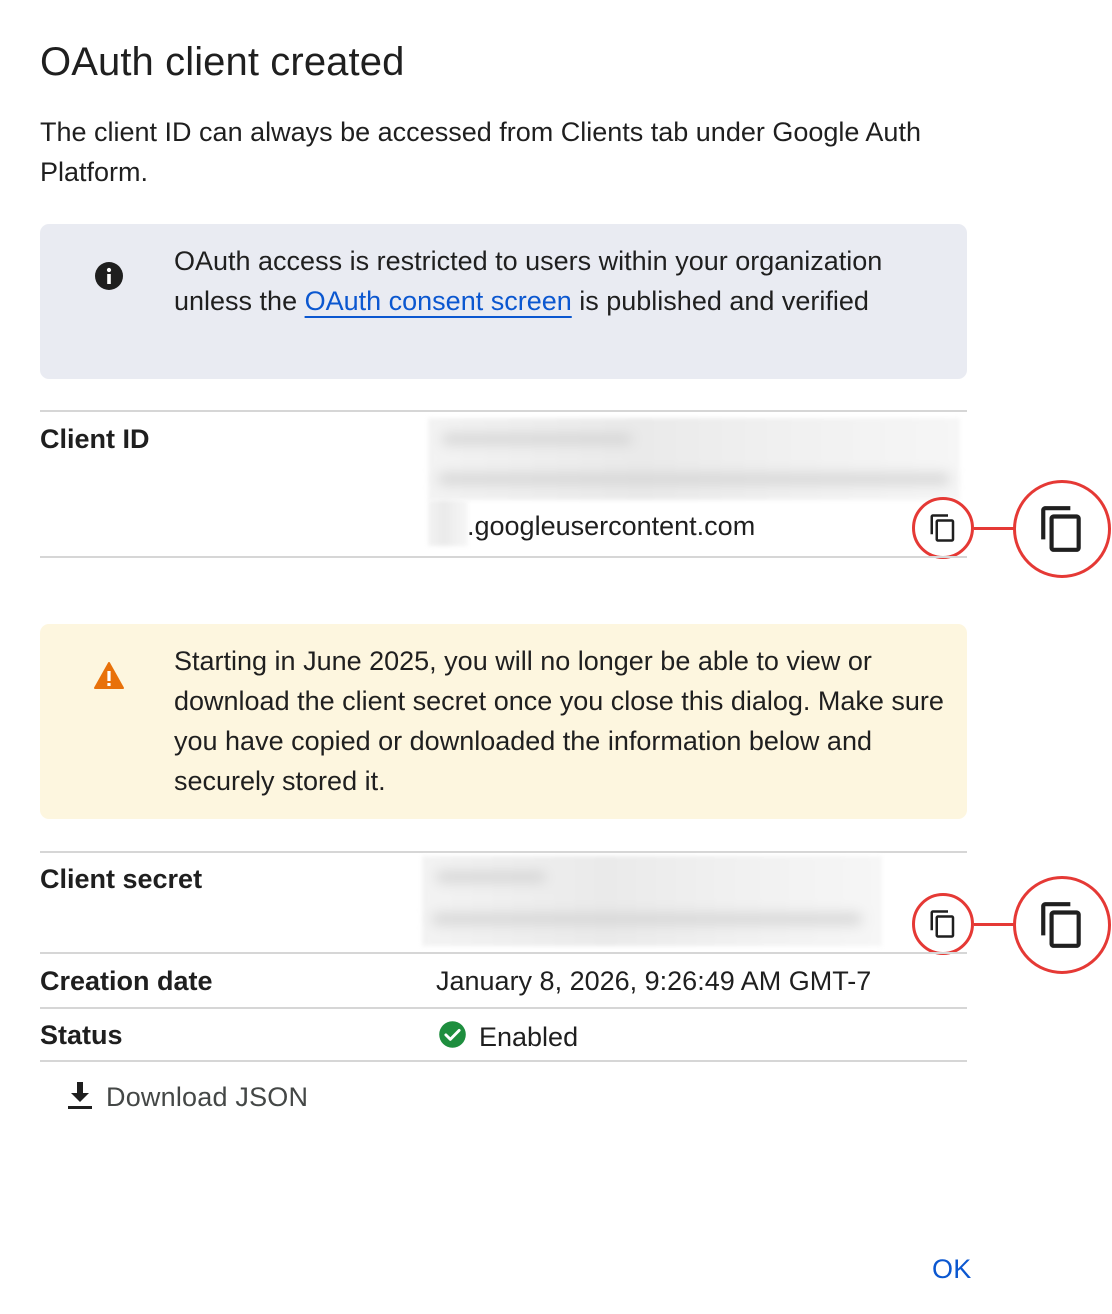 This screenshot has width=1112, height=1314. What do you see at coordinates (694, 459) in the screenshot?
I see `client-id-redacted` at bounding box center [694, 459].